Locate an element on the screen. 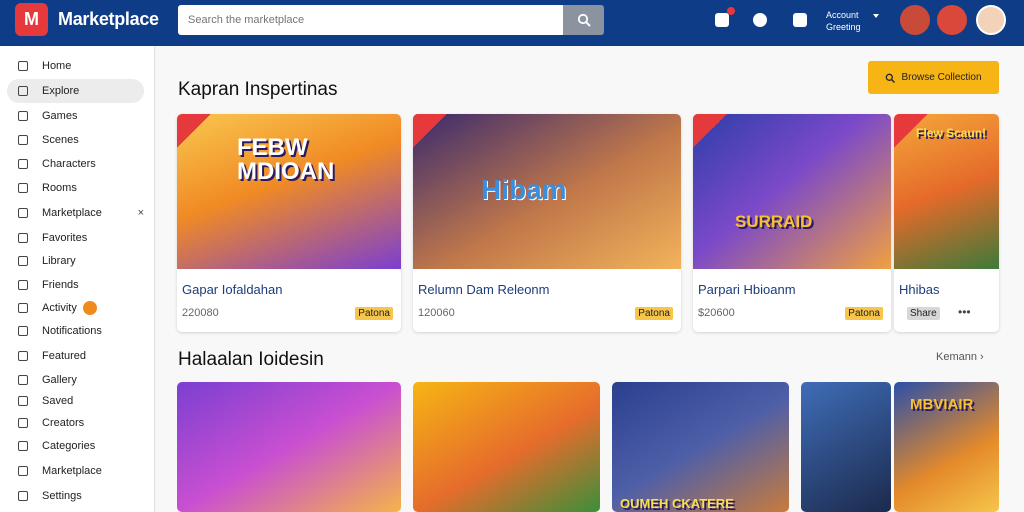  section-title-featured: Kapran Inspertinas is located at coordinates (258, 89).